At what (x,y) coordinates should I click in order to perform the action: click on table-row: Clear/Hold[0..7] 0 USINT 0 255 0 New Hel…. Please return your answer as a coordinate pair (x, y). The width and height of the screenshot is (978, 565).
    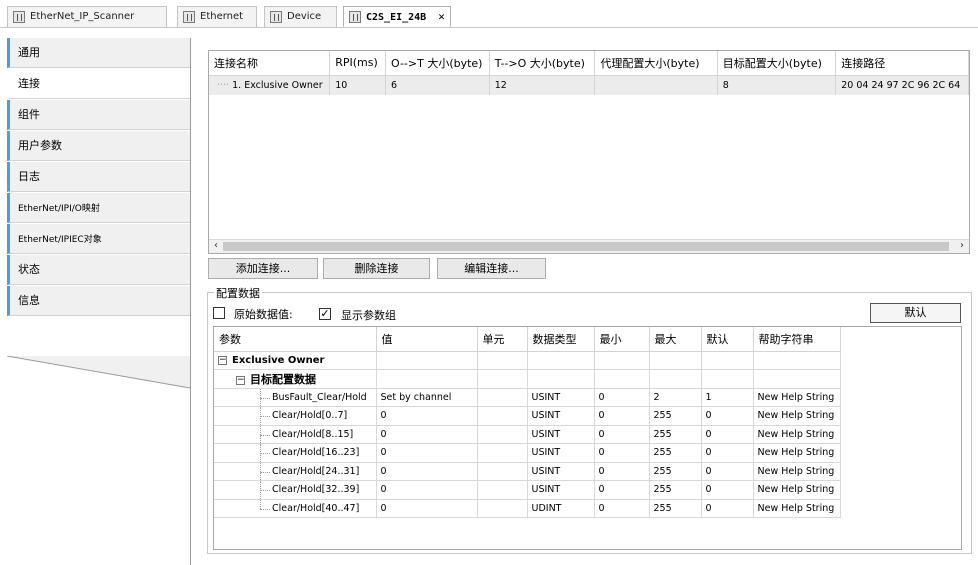
    Looking at the image, I should click on (527, 416).